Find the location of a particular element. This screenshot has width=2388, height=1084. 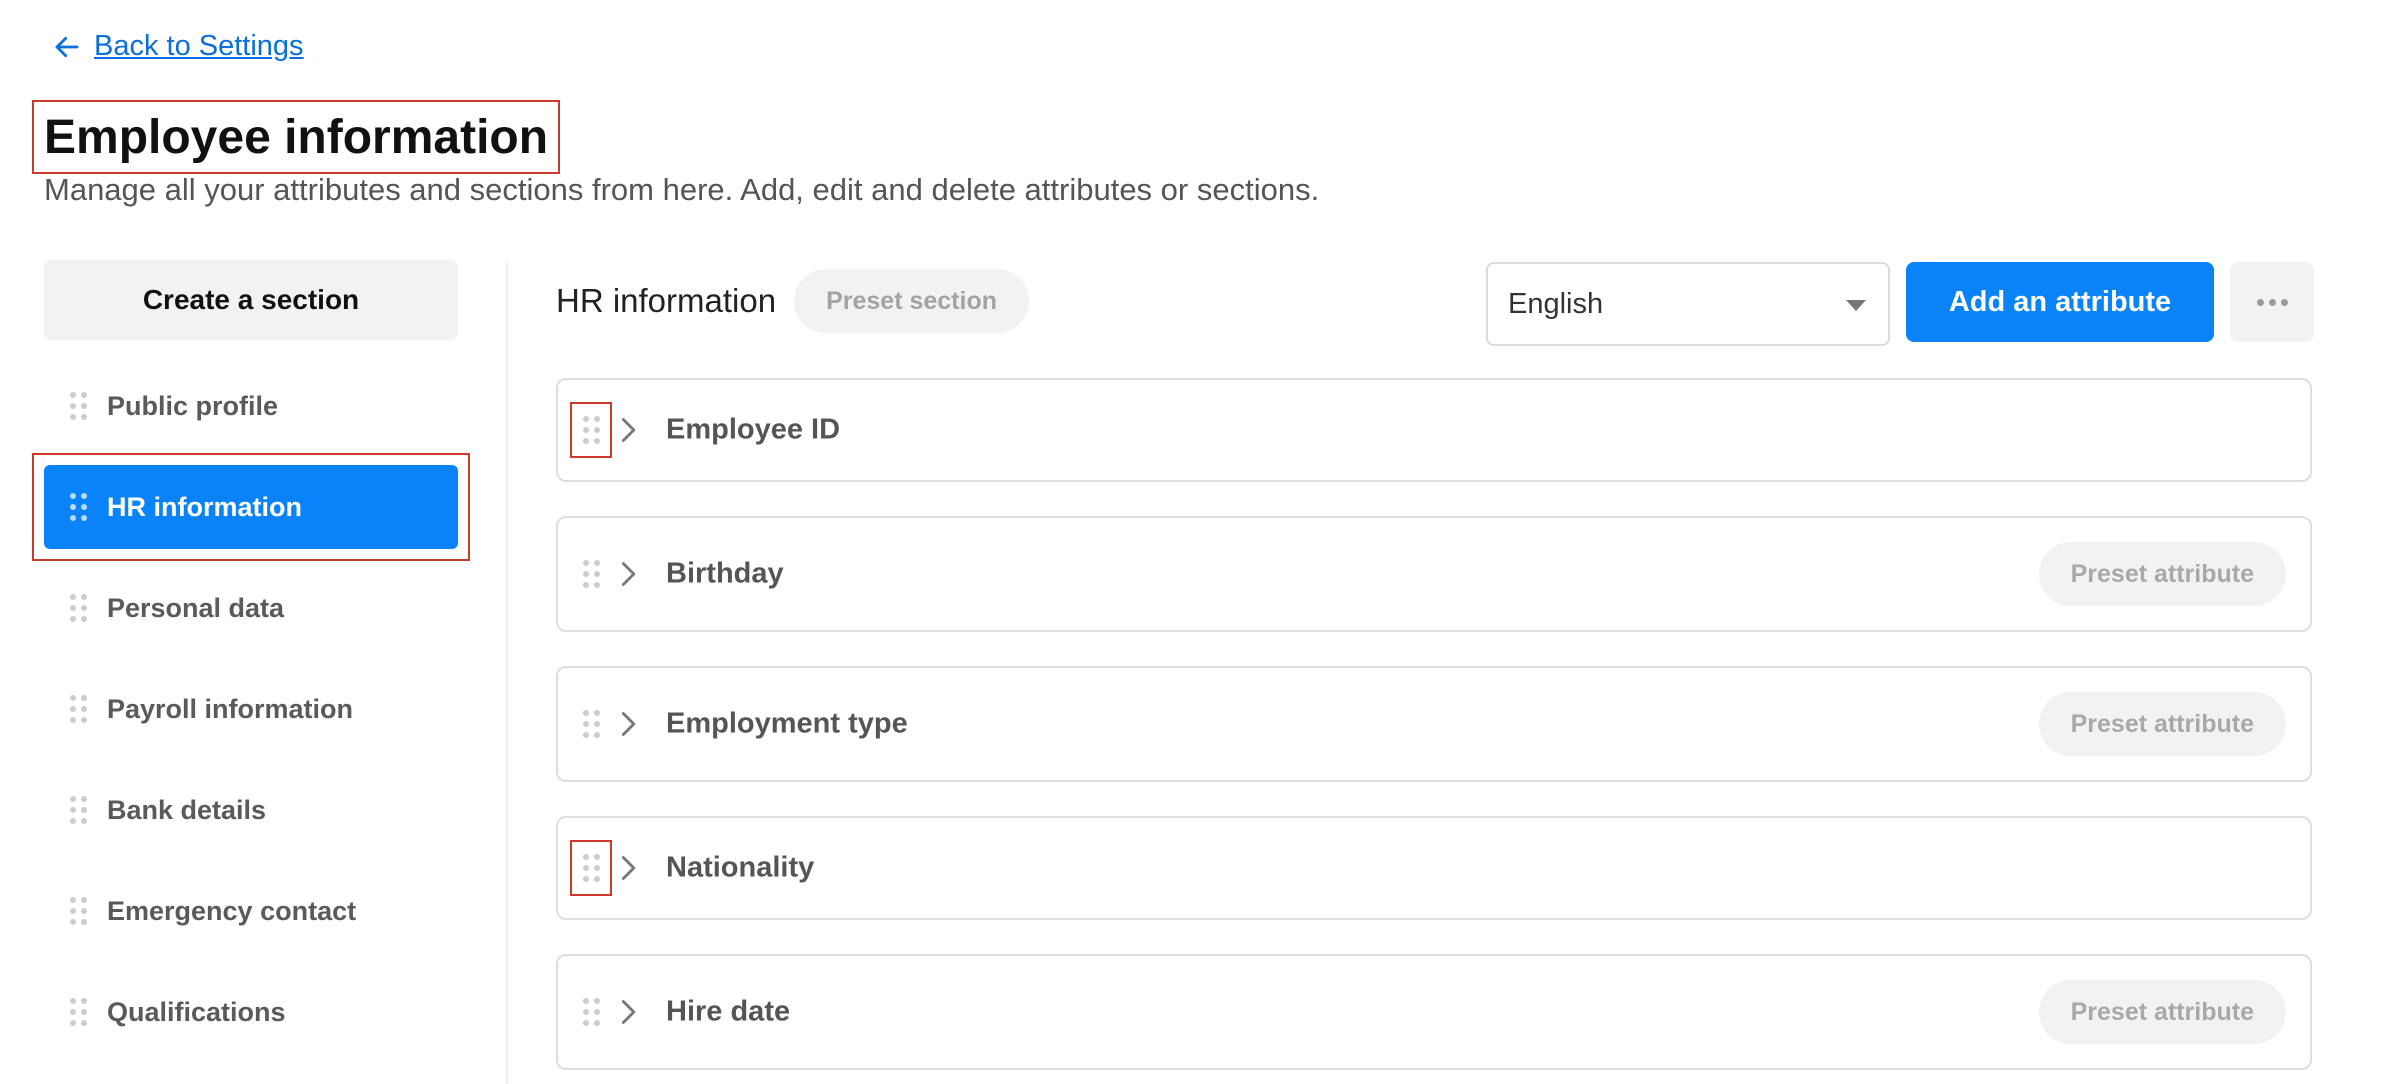

section-title: HR information is located at coordinates (666, 300).